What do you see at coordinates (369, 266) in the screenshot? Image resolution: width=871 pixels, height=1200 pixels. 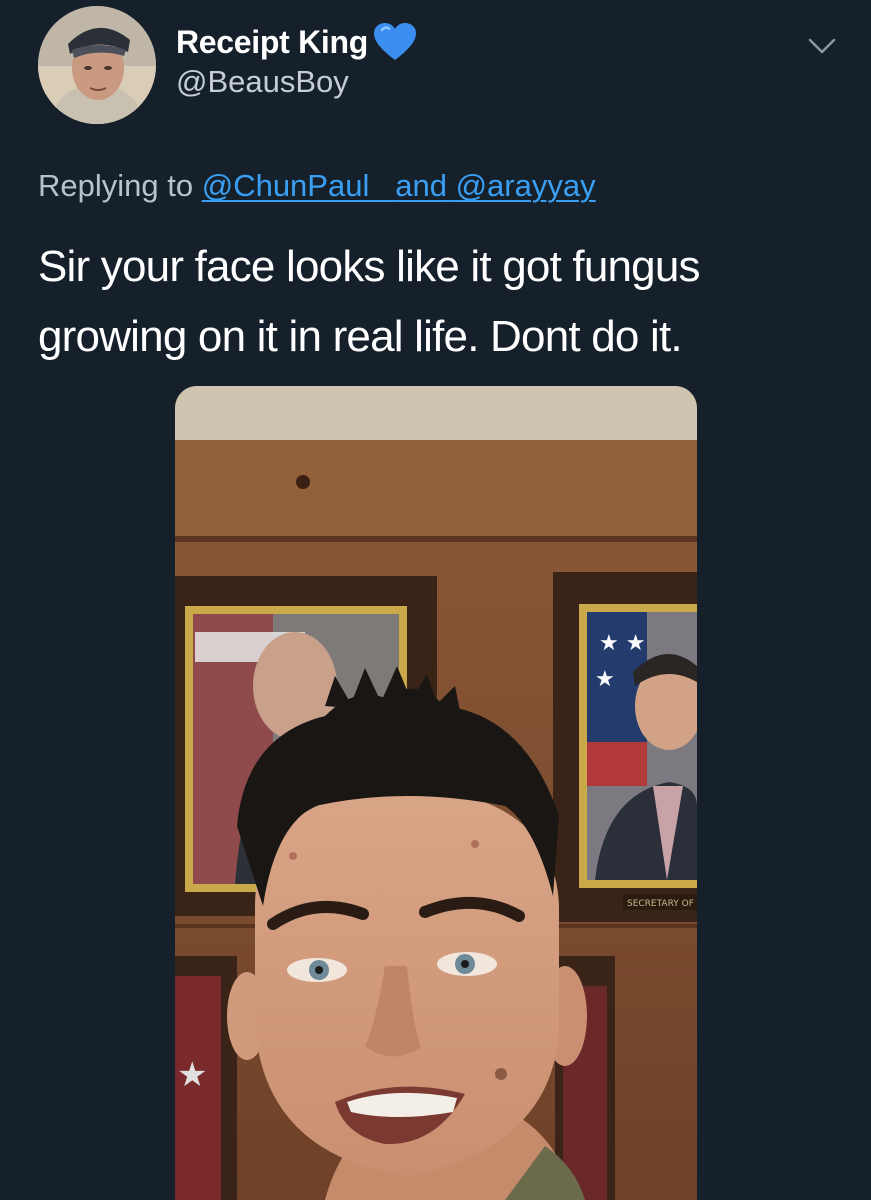 I see `tweet-text-line-1: Sir your face looks like it got fungus` at bounding box center [369, 266].